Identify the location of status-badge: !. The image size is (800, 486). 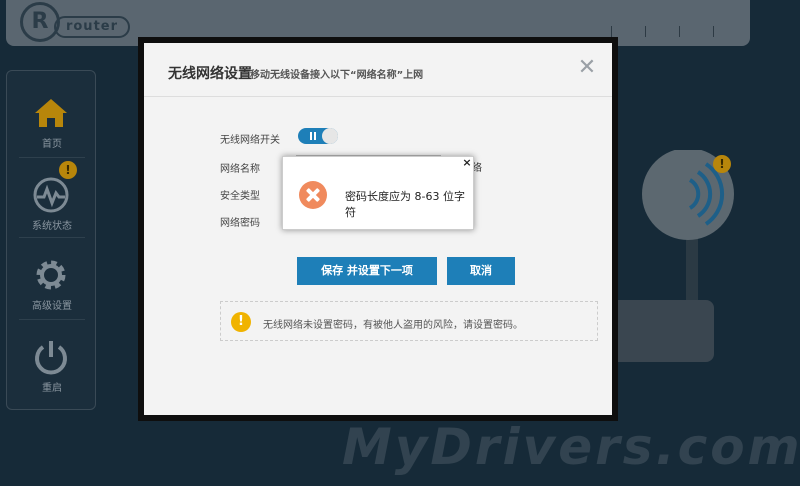
(68, 170).